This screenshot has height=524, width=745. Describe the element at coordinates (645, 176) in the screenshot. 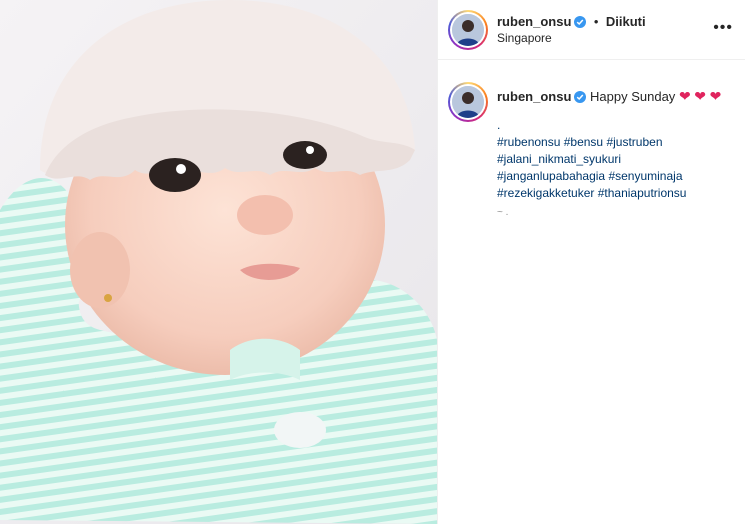

I see `hashtag-link: #senyuminaja` at that location.